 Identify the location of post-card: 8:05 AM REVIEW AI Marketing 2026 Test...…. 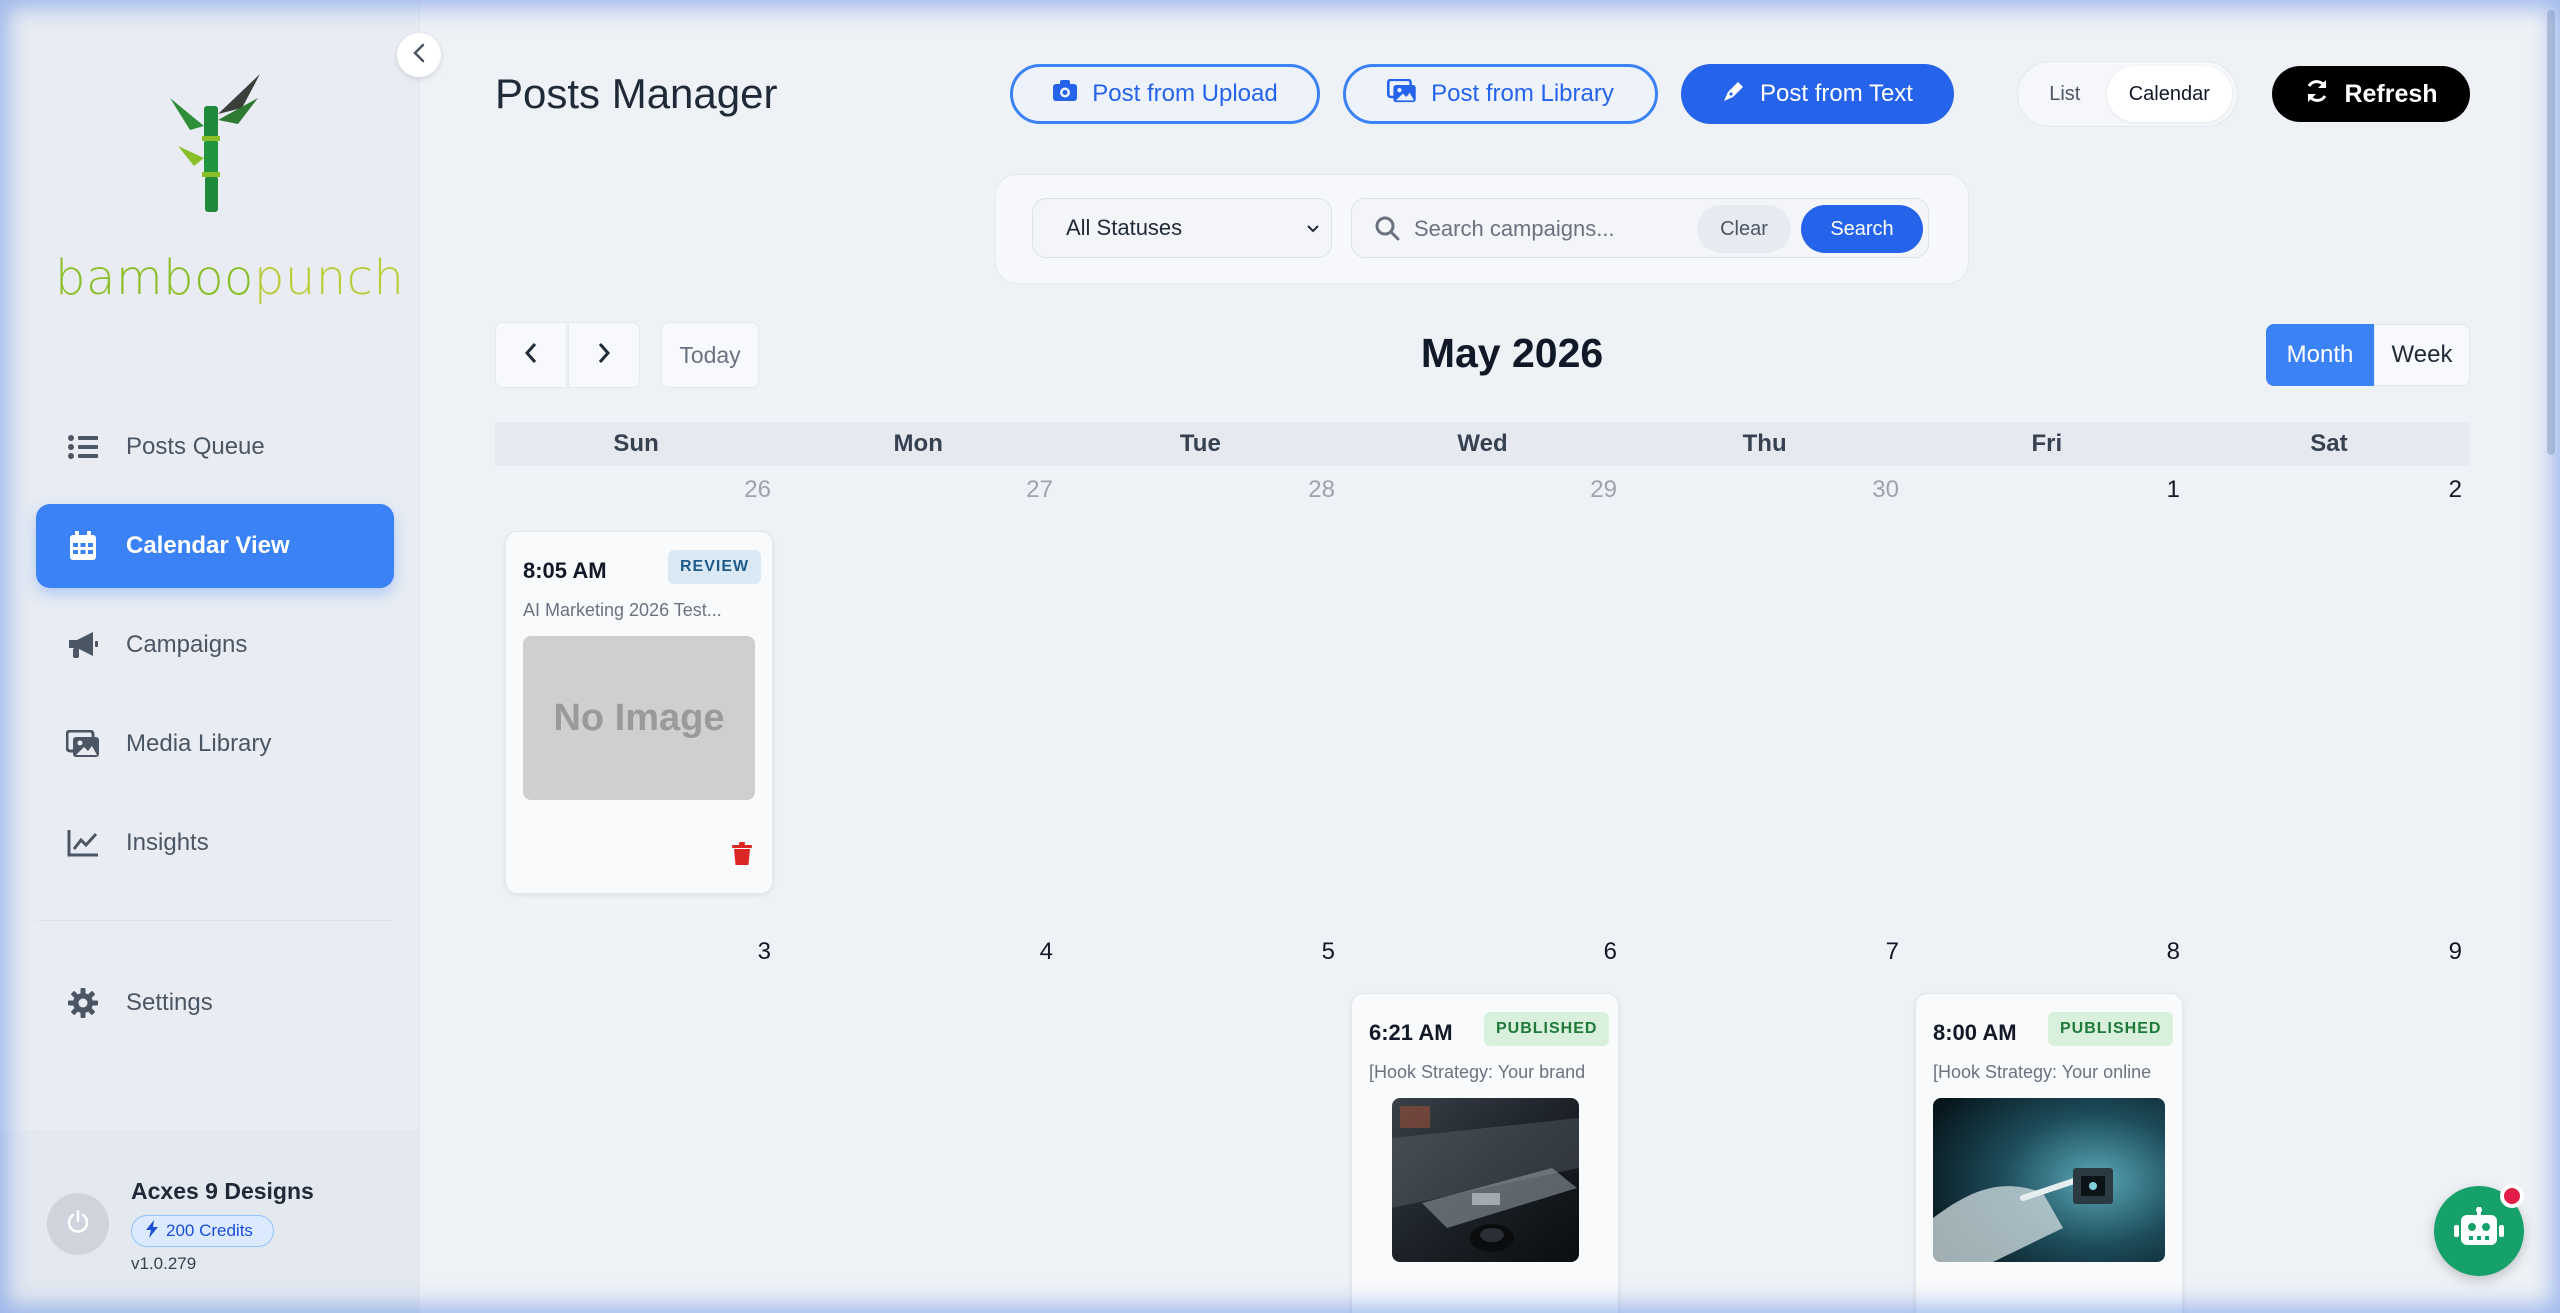
(639, 712).